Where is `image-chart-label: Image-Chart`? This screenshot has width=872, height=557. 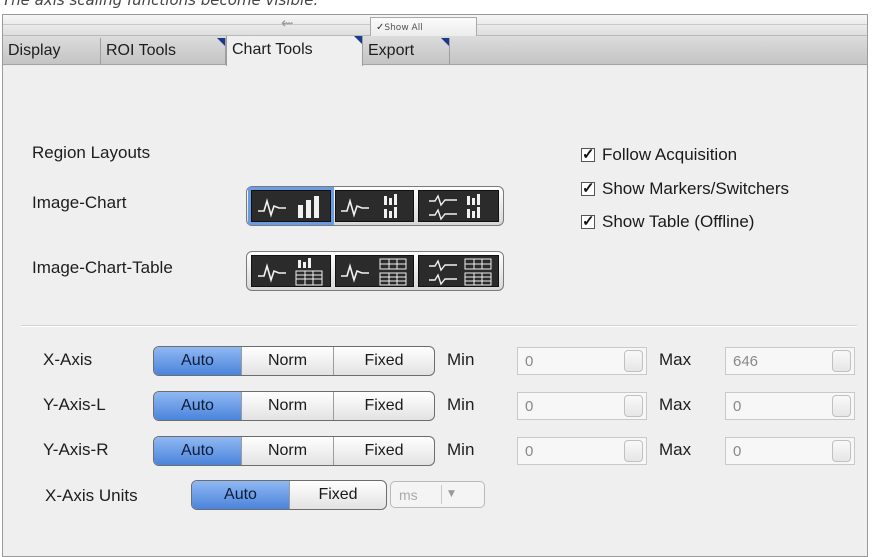
image-chart-label: Image-Chart is located at coordinates (79, 202).